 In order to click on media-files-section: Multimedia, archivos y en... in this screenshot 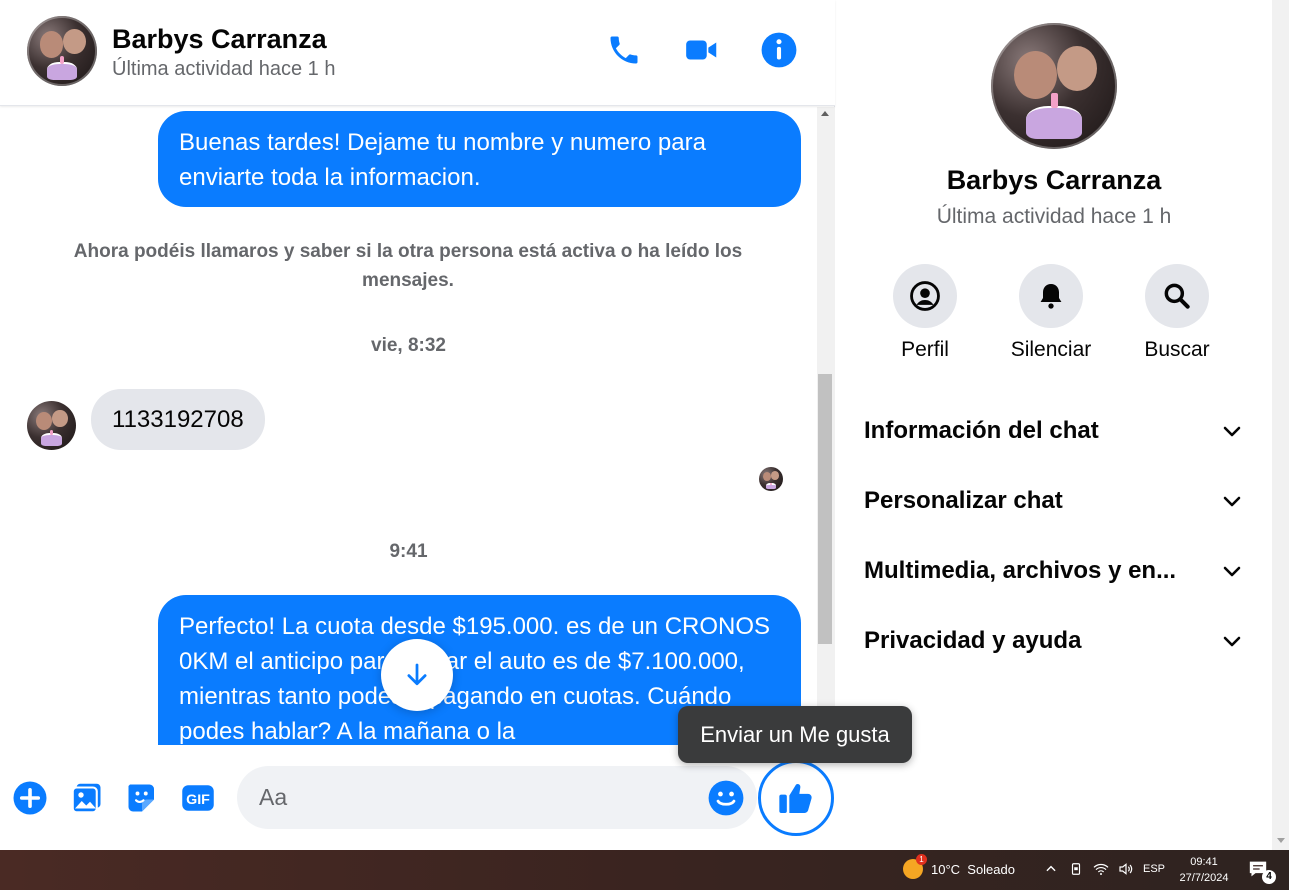, I will do `click(1054, 571)`.